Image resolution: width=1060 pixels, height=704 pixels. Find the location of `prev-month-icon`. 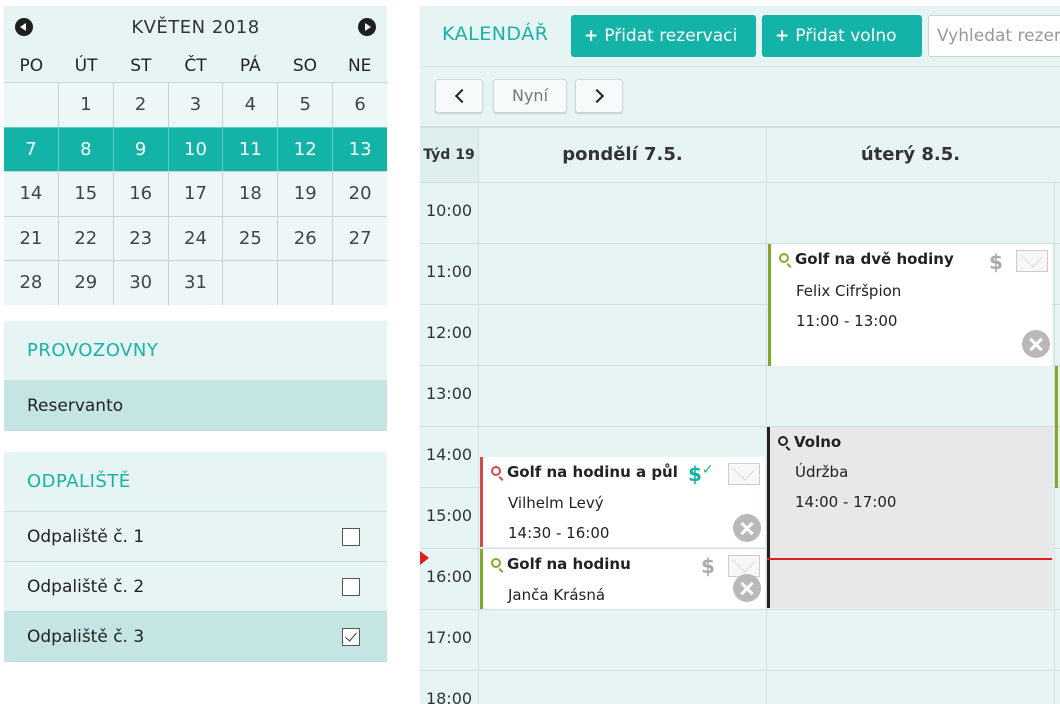

prev-month-icon is located at coordinates (24, 27).